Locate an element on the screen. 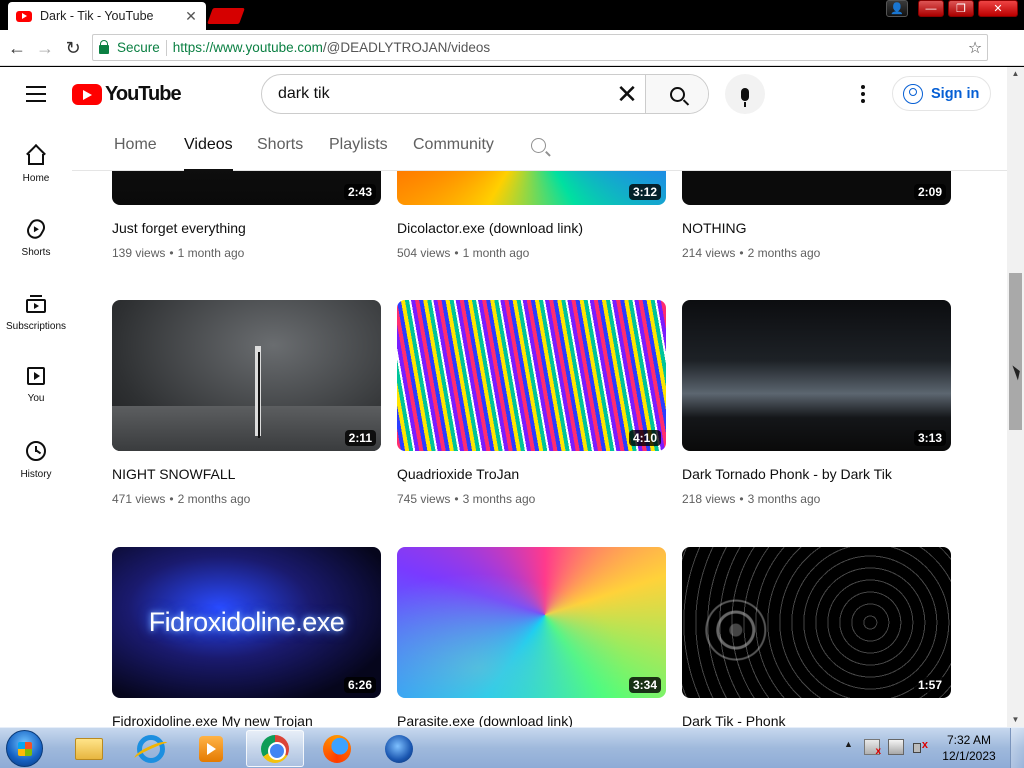  search-input is located at coordinates (435, 94).